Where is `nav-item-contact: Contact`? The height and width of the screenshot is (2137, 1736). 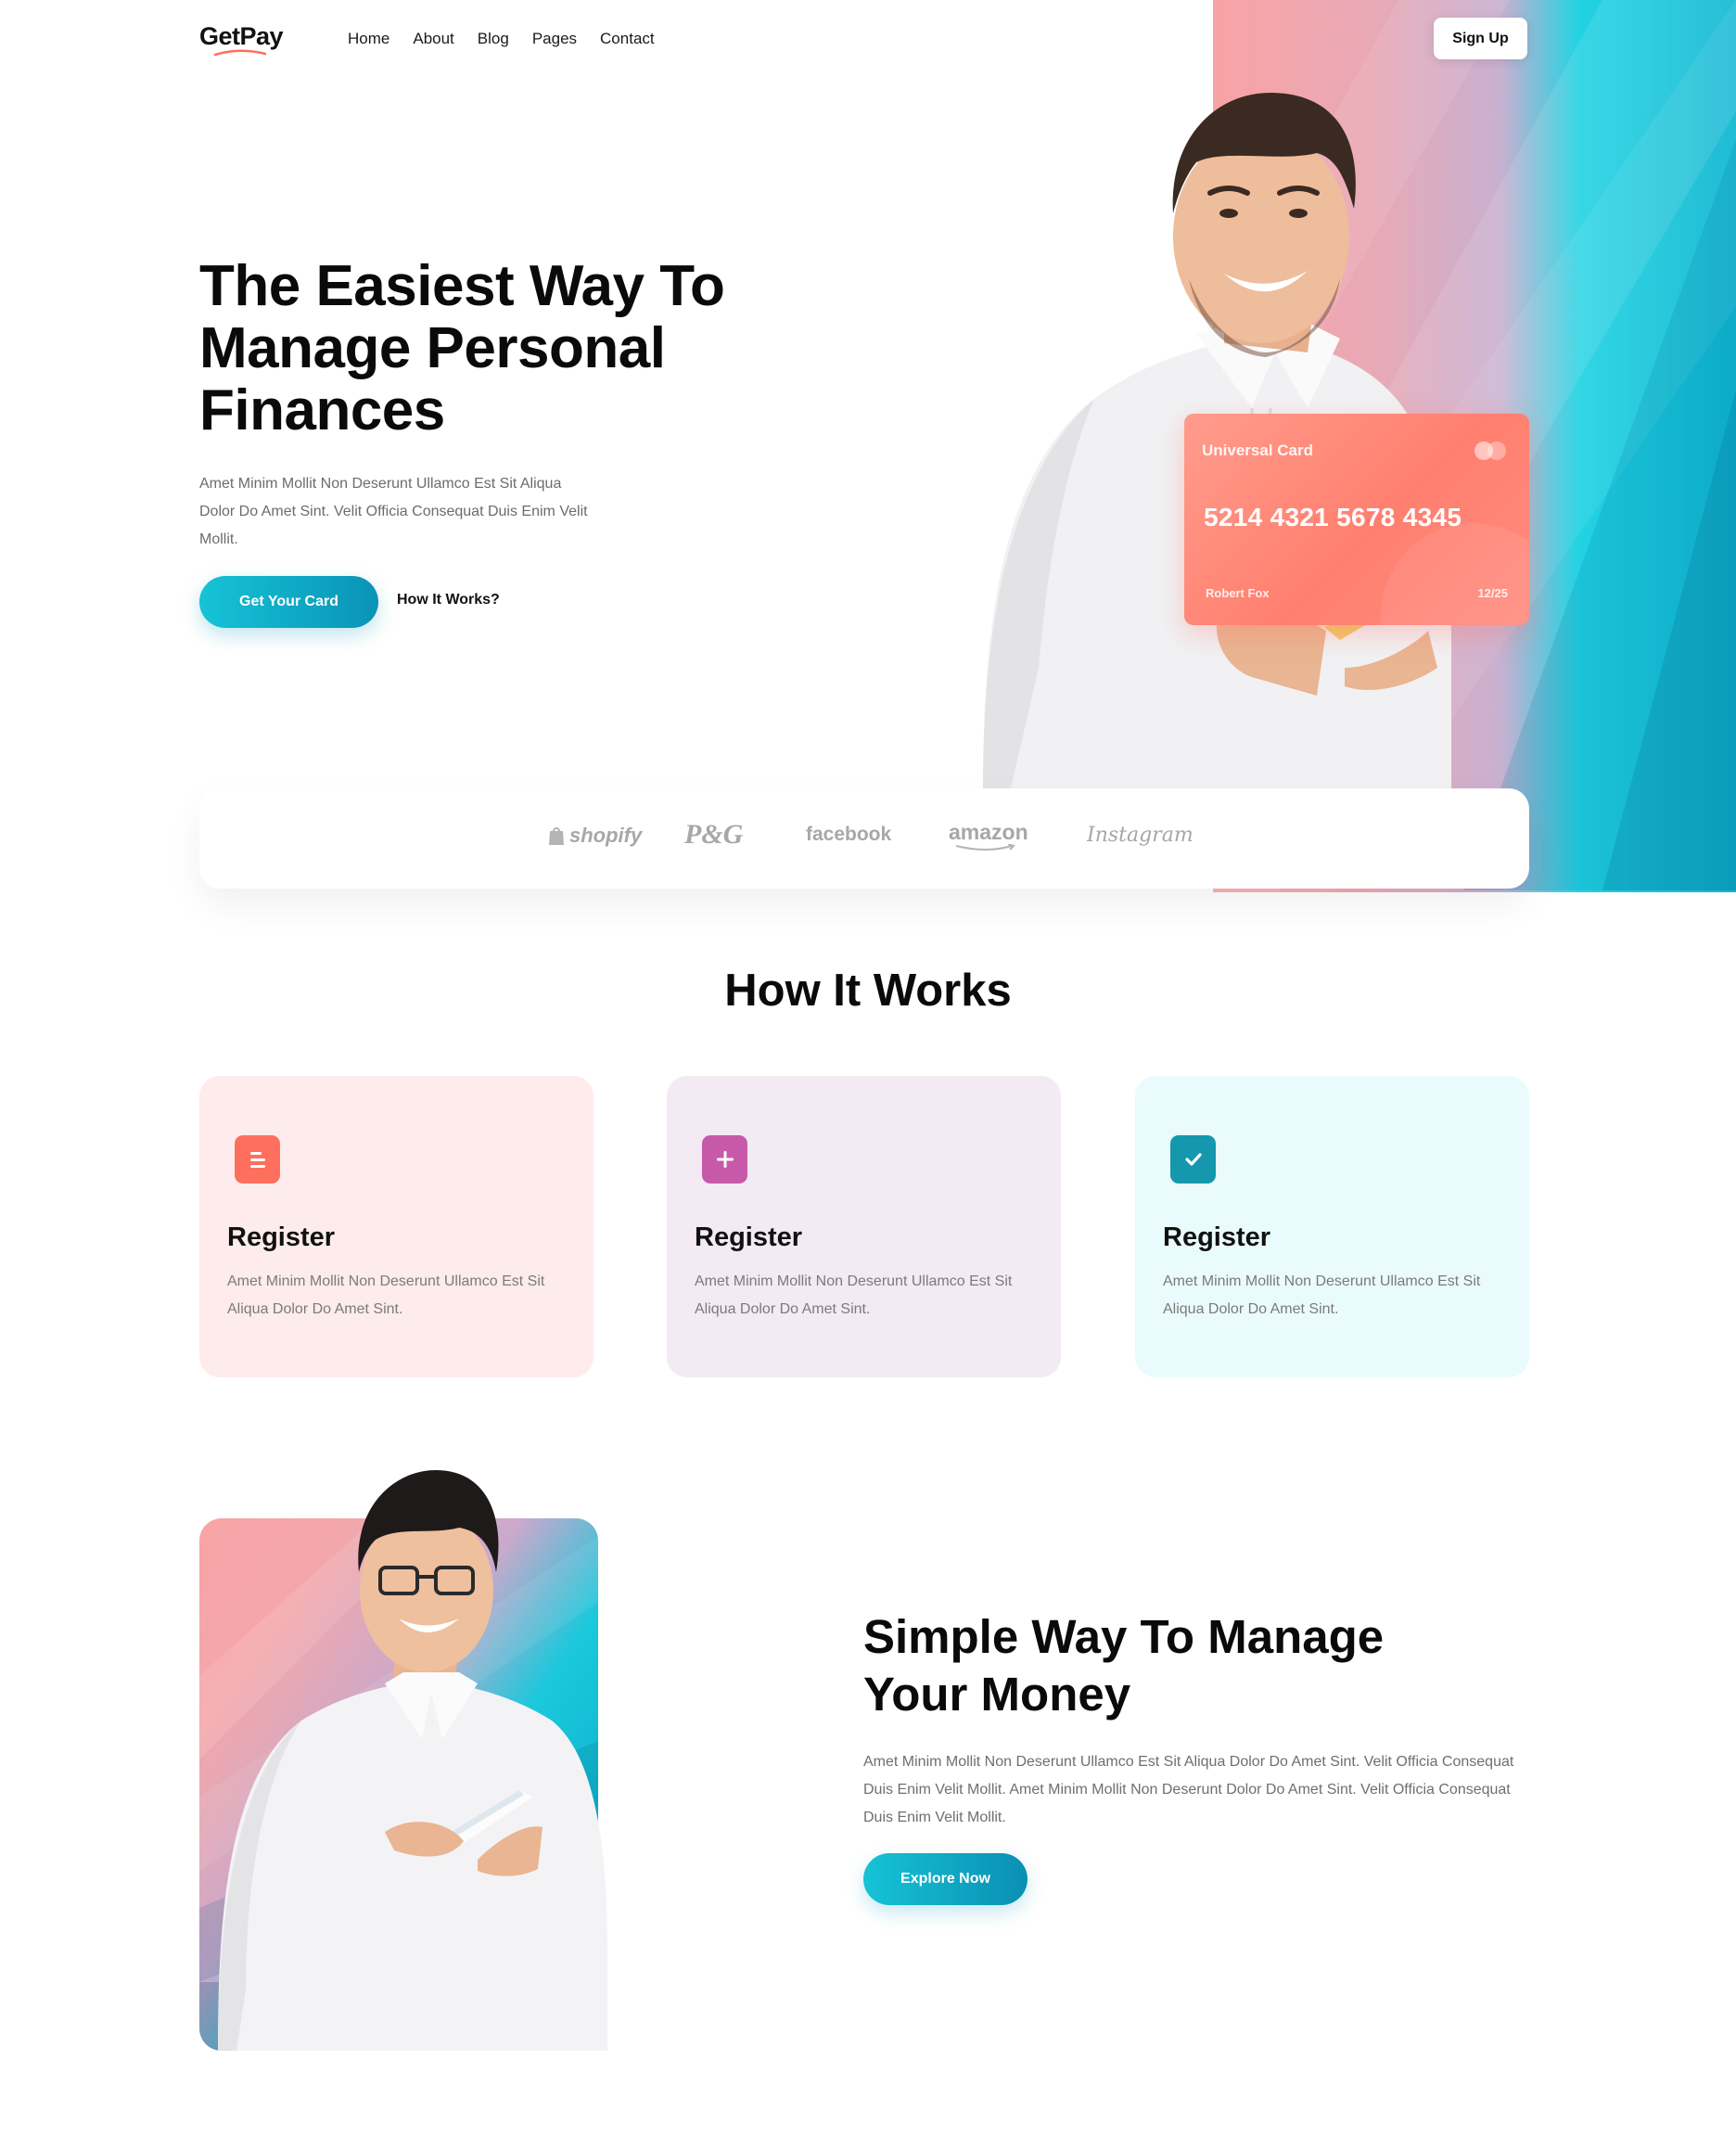
nav-item-contact: Contact is located at coordinates (627, 39).